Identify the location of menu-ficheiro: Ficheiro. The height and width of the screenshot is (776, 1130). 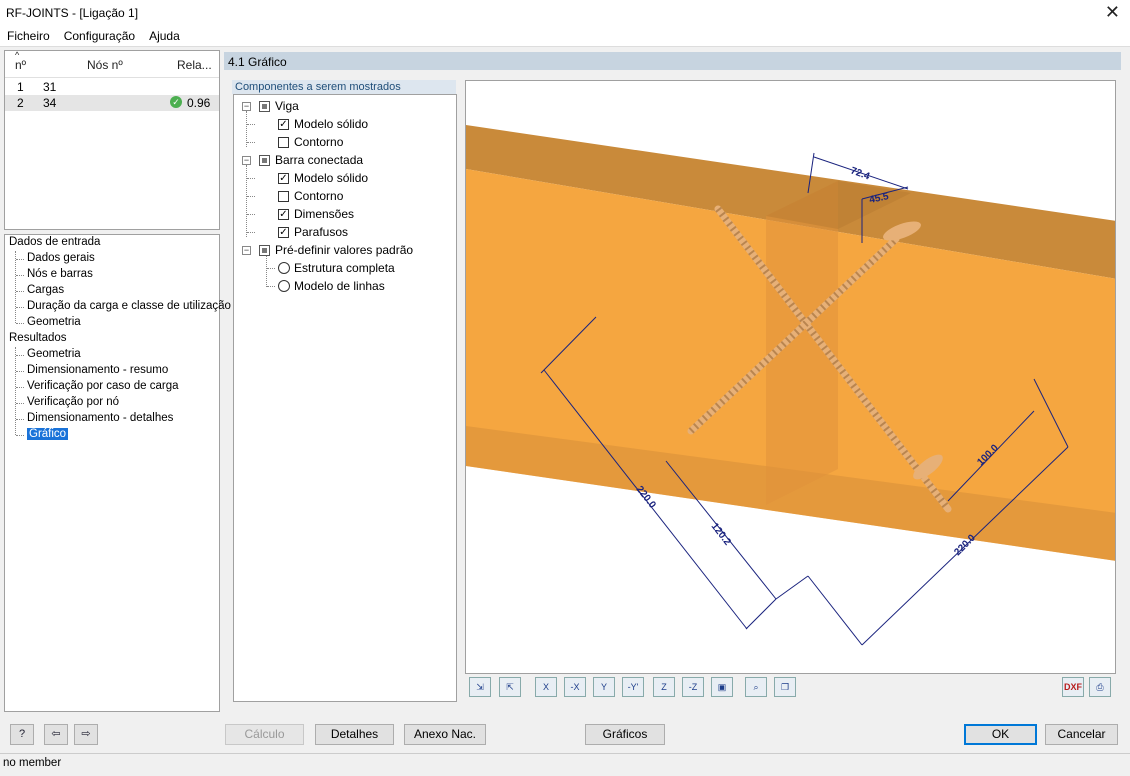
(28, 36).